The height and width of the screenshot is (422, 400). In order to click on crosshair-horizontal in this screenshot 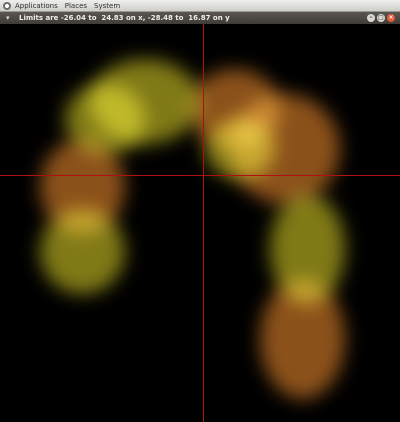, I will do `click(200, 175)`.